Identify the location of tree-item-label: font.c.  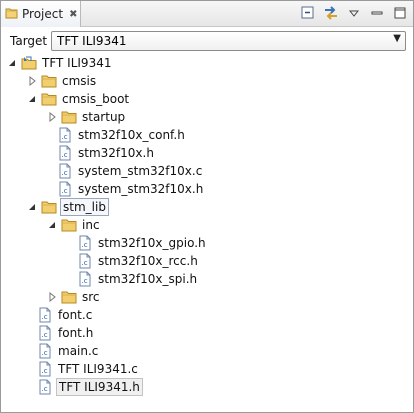
(75, 315).